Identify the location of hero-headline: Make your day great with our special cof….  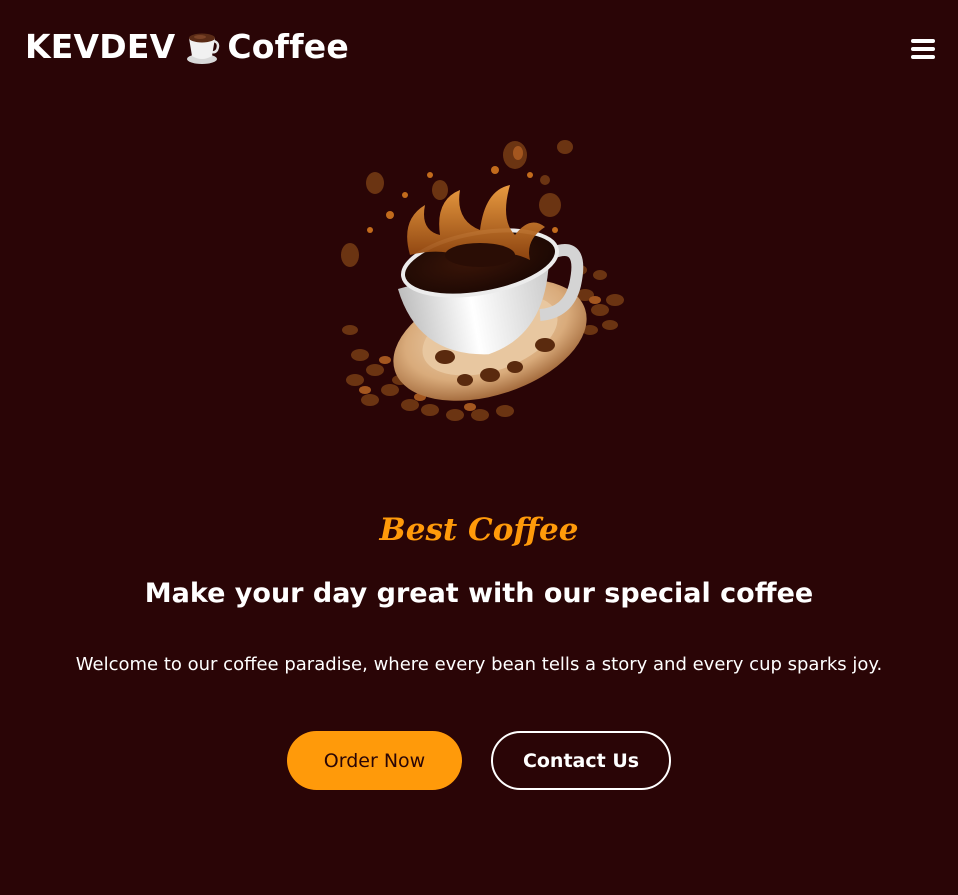
(479, 593).